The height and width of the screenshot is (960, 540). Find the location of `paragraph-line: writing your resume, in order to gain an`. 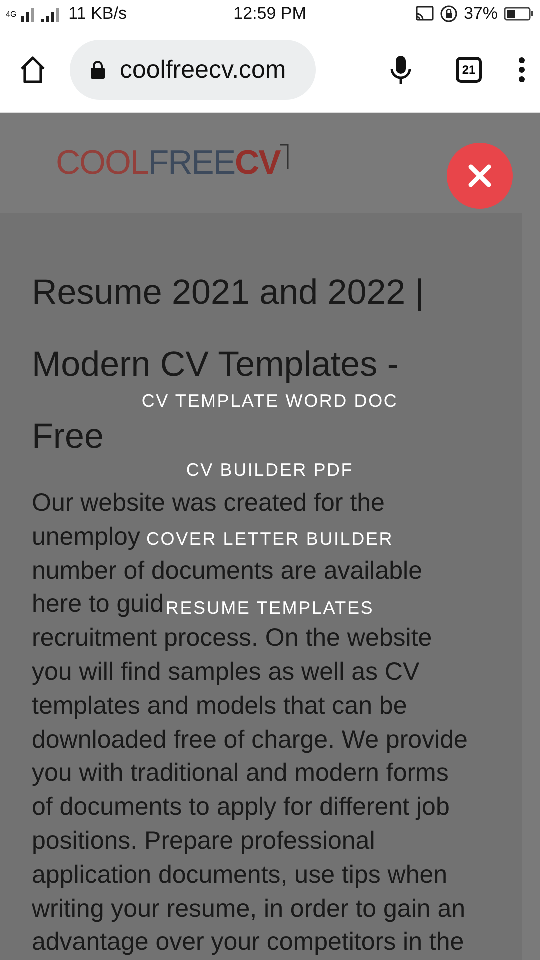

paragraph-line: writing your resume, in order to gain an is located at coordinates (249, 909).